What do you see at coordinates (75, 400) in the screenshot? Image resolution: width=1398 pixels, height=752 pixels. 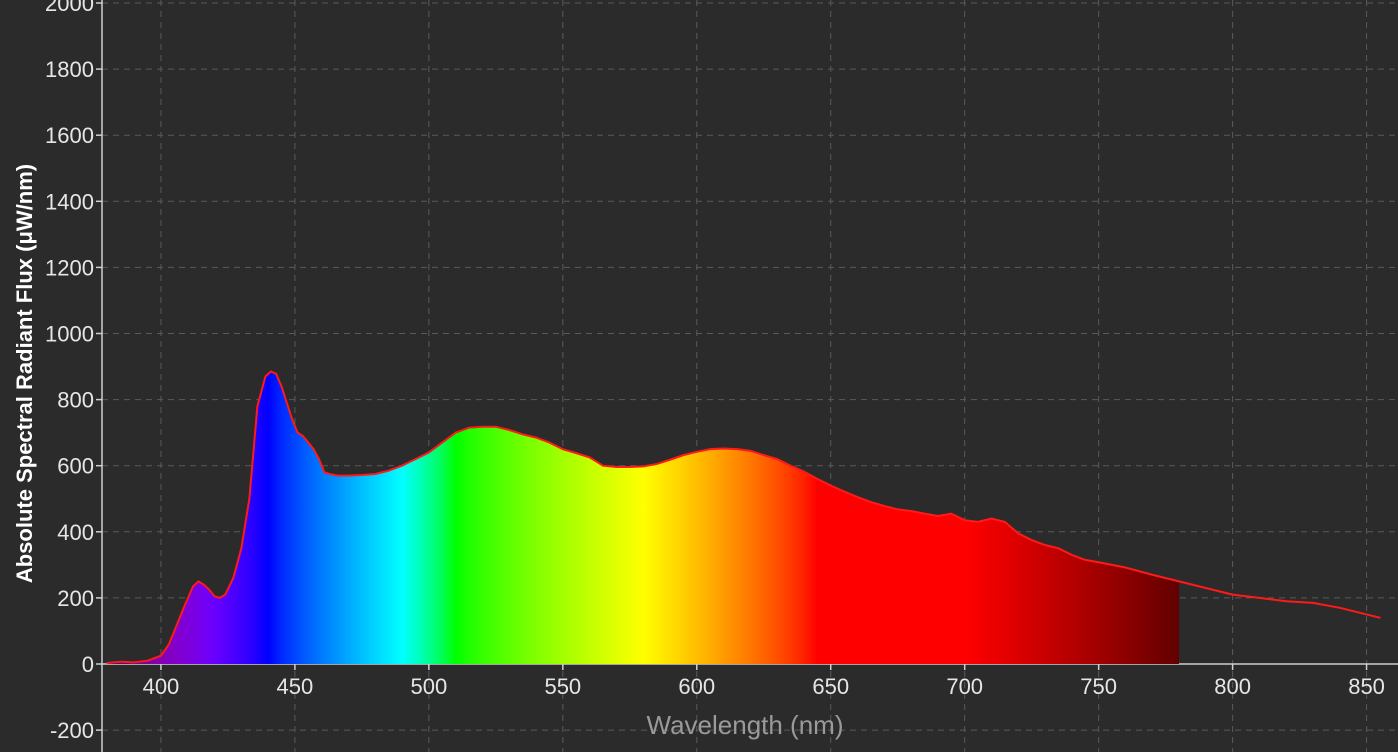 I see `y-tick-label: 800` at bounding box center [75, 400].